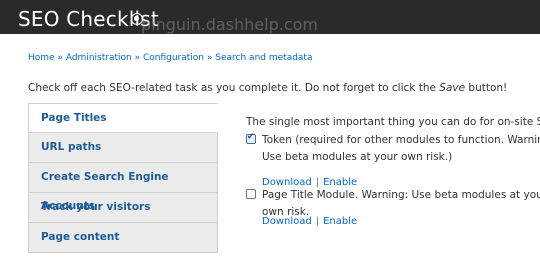 The image size is (540, 257). What do you see at coordinates (123, 118) in the screenshot?
I see `tab-page-titles: Page Titles` at bounding box center [123, 118].